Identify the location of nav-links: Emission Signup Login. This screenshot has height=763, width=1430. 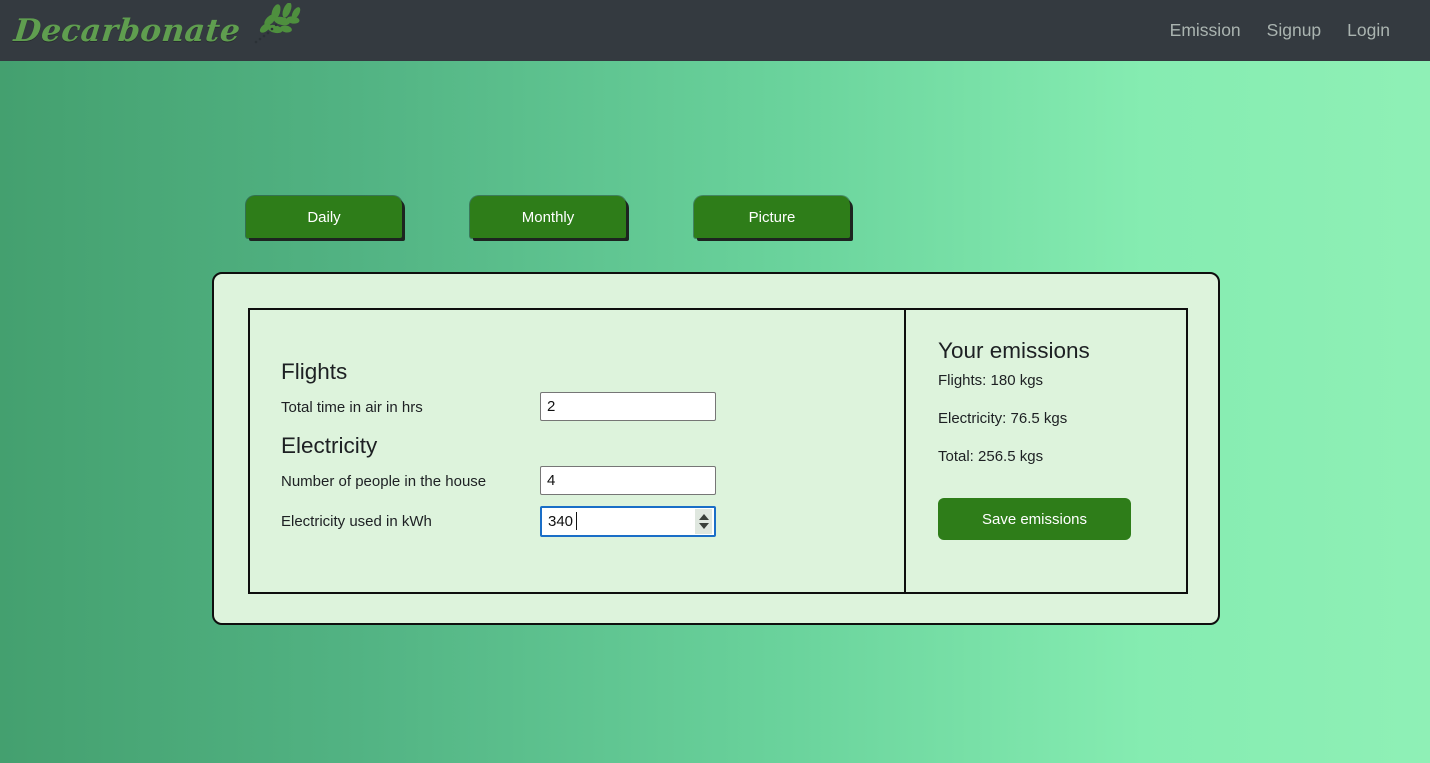
(1280, 30).